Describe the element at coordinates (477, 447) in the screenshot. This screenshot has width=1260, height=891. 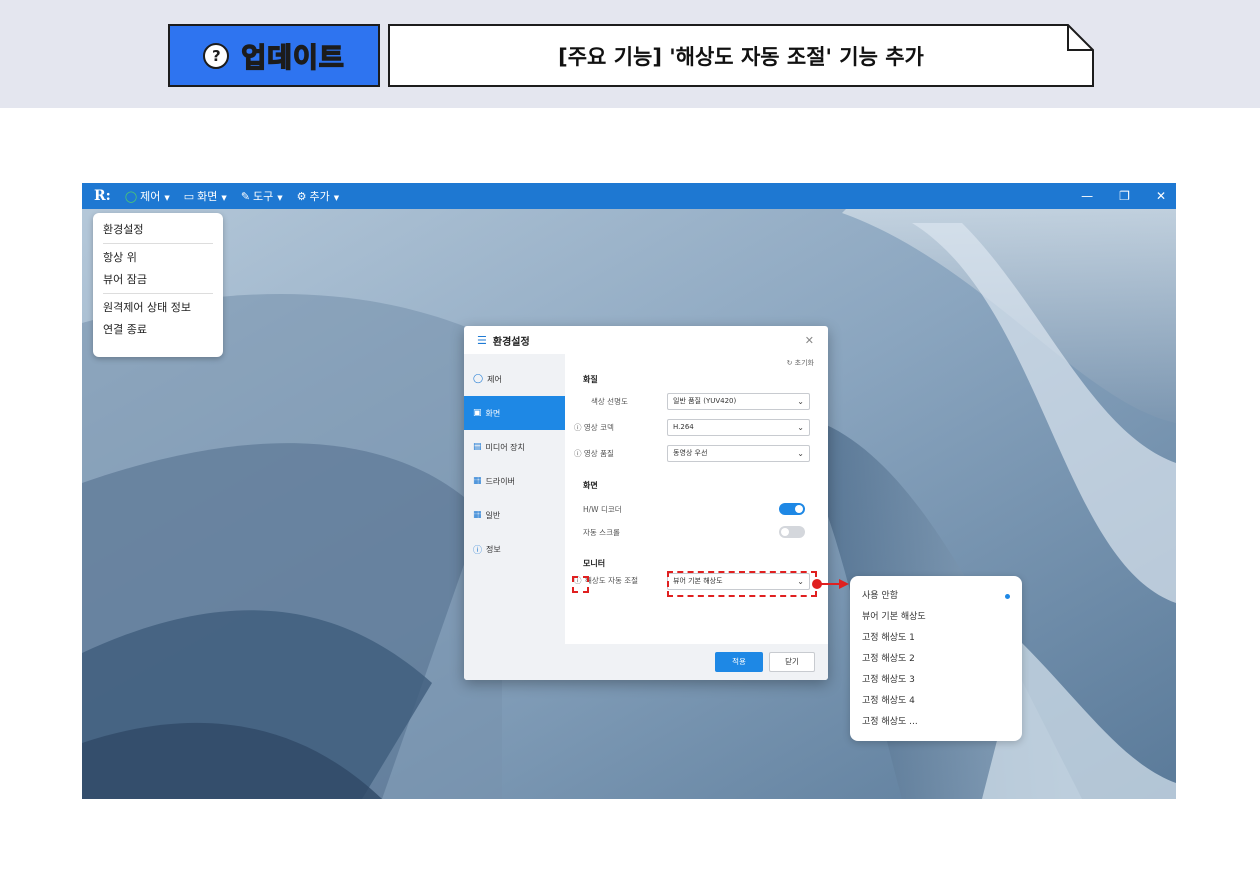
I see `media-device-icon: ▤` at that location.